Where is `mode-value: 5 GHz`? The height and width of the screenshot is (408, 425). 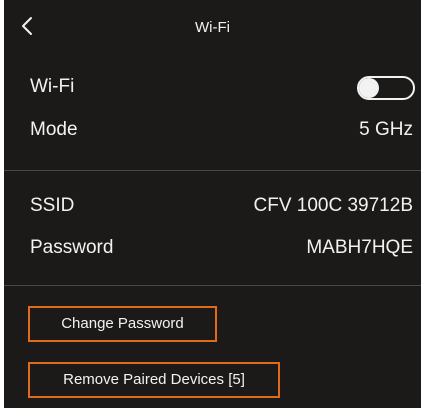
mode-value: 5 GHz is located at coordinates (386, 129).